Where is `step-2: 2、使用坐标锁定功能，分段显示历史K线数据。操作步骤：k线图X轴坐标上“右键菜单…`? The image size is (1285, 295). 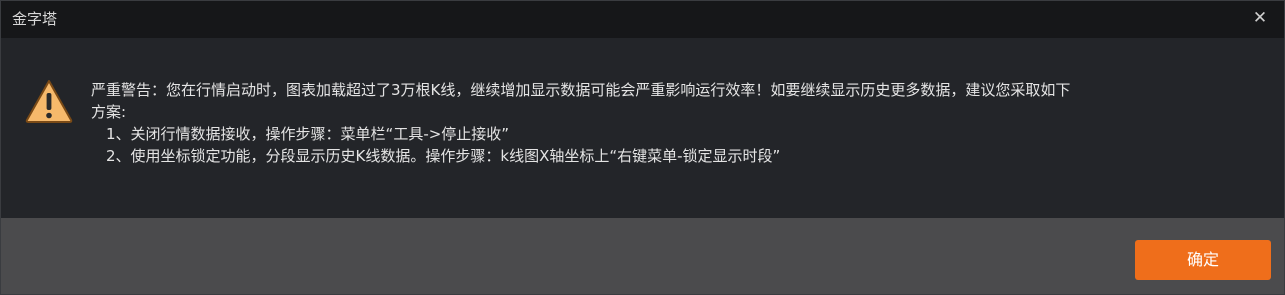
step-2: 2、使用坐标锁定功能，分段显示历史K线数据。操作步骤：k线图X轴坐标上“右键菜单… is located at coordinates (443, 156).